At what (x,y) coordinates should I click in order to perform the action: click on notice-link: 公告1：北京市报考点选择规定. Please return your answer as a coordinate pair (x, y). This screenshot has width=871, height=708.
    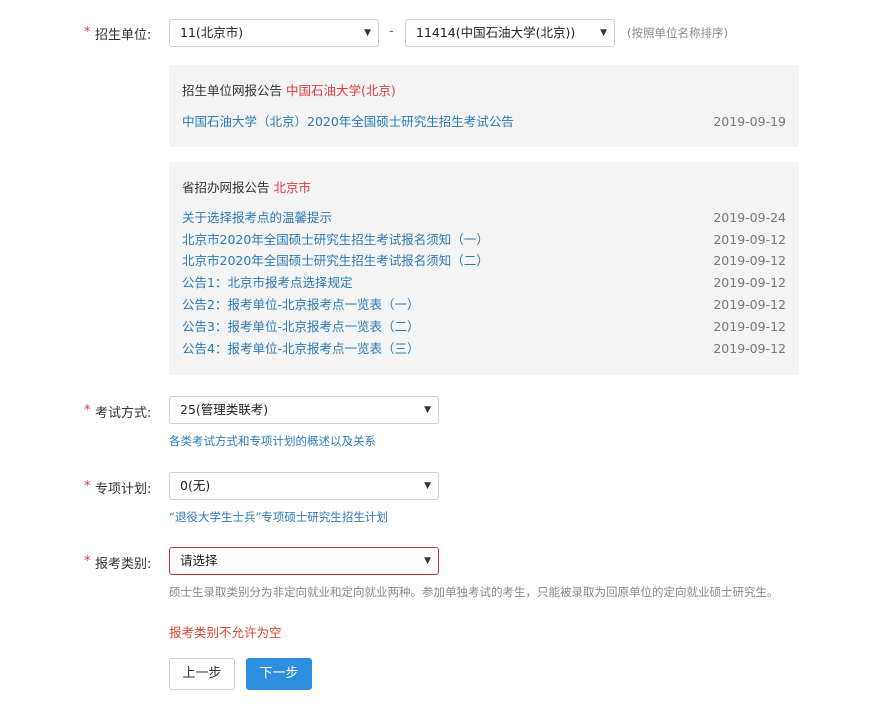
    Looking at the image, I should click on (267, 283).